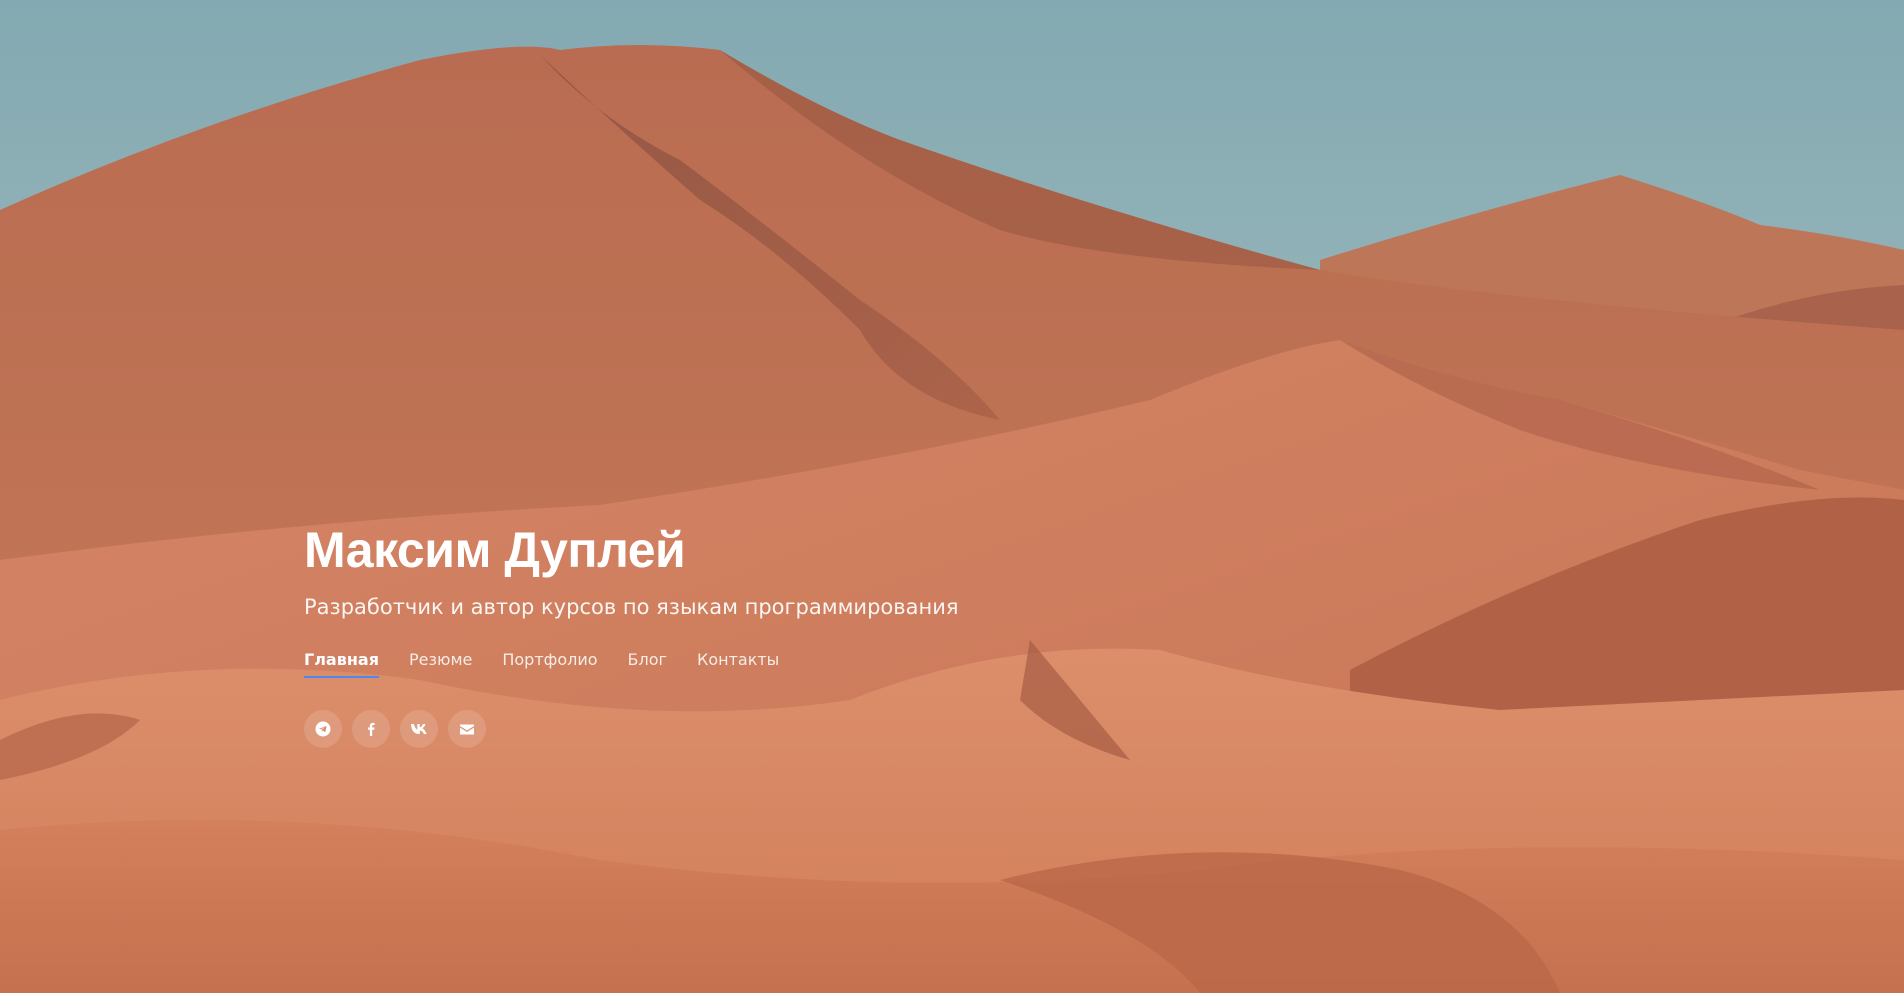 This screenshot has height=993, width=1904. What do you see at coordinates (549, 663) in the screenshot?
I see `nav-item-portfolio: Портфолио` at bounding box center [549, 663].